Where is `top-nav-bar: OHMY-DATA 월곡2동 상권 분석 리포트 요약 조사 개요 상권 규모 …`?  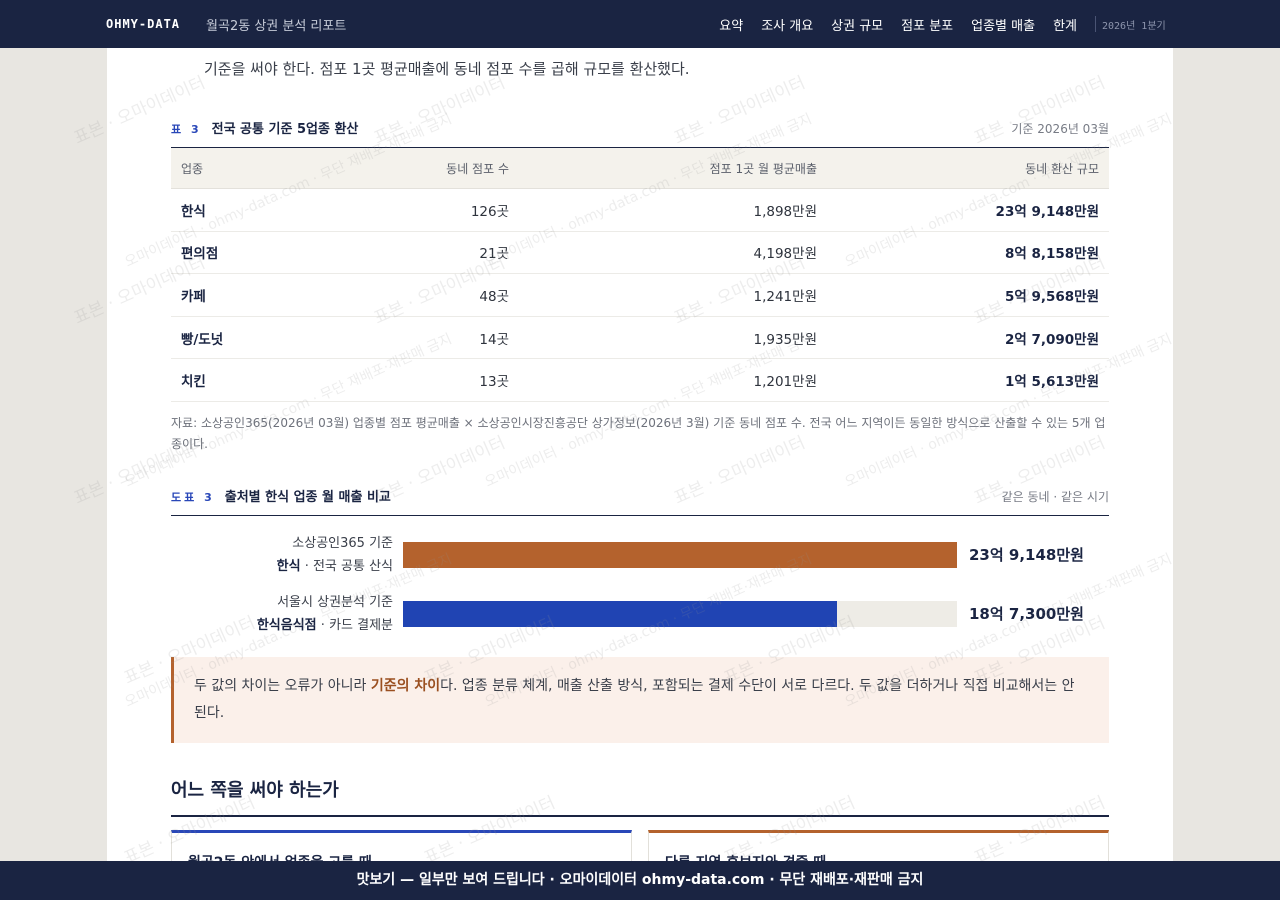 top-nav-bar: OHMY-DATA 월곡2동 상권 분석 리포트 요약 조사 개요 상권 규모 … is located at coordinates (640, 24).